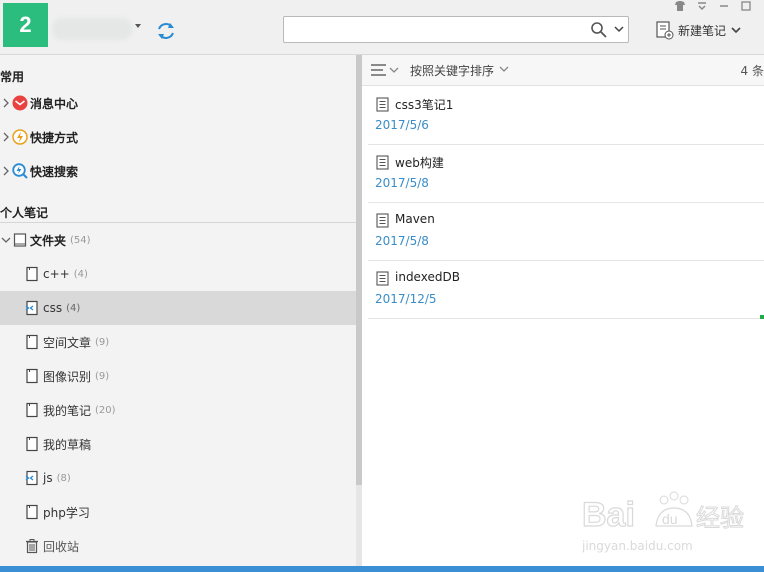 Image resolution: width=764 pixels, height=572 pixels. I want to click on new-note-button: 新建笔记, so click(698, 30).